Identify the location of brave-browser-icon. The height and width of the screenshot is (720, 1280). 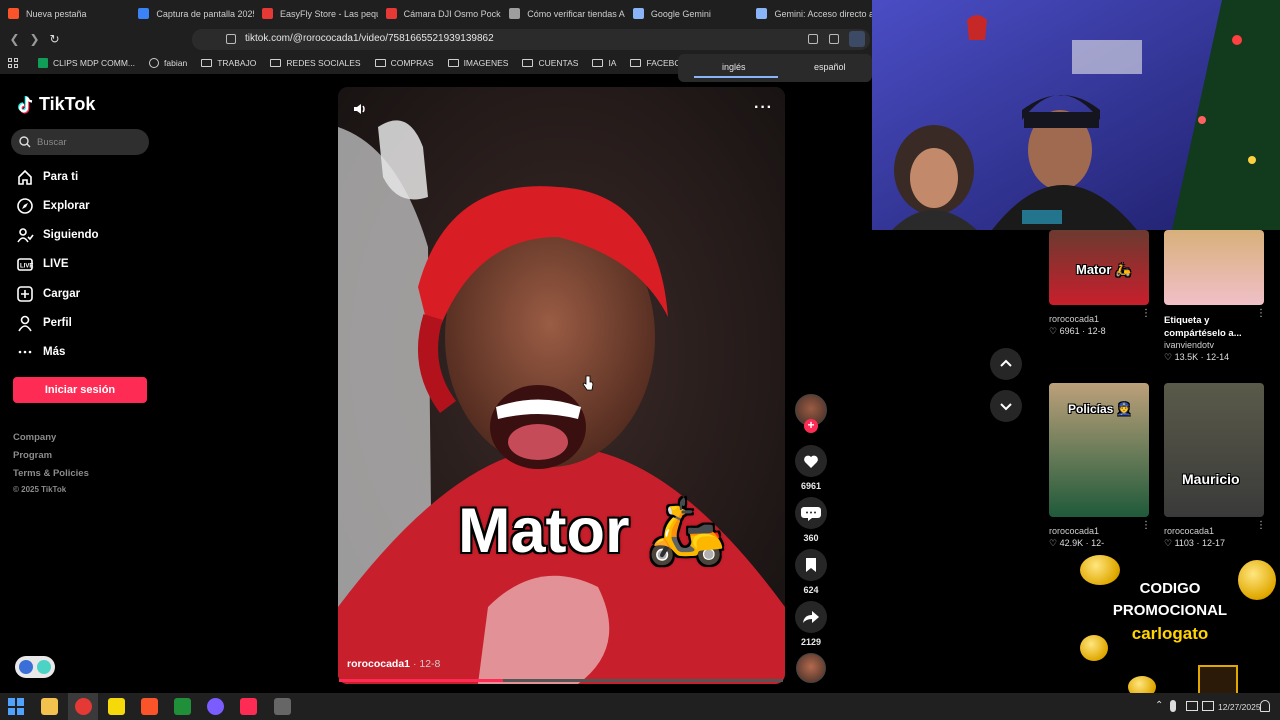
(149, 706).